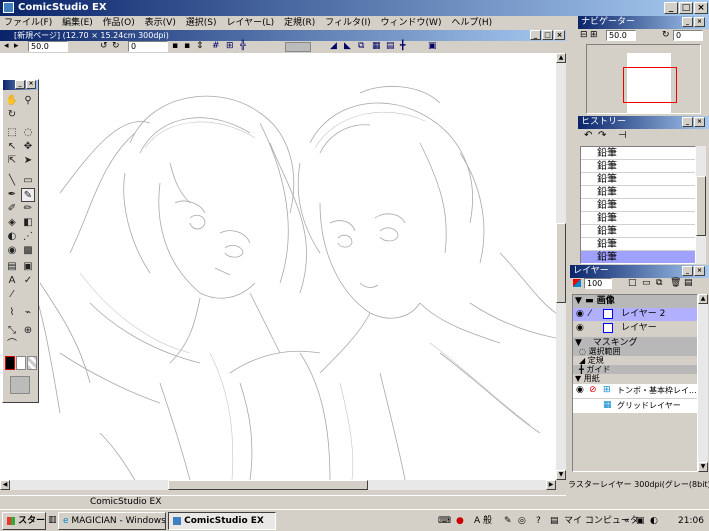  I want to click on layer-row-layer1: ◉ レイヤー, so click(635, 328).